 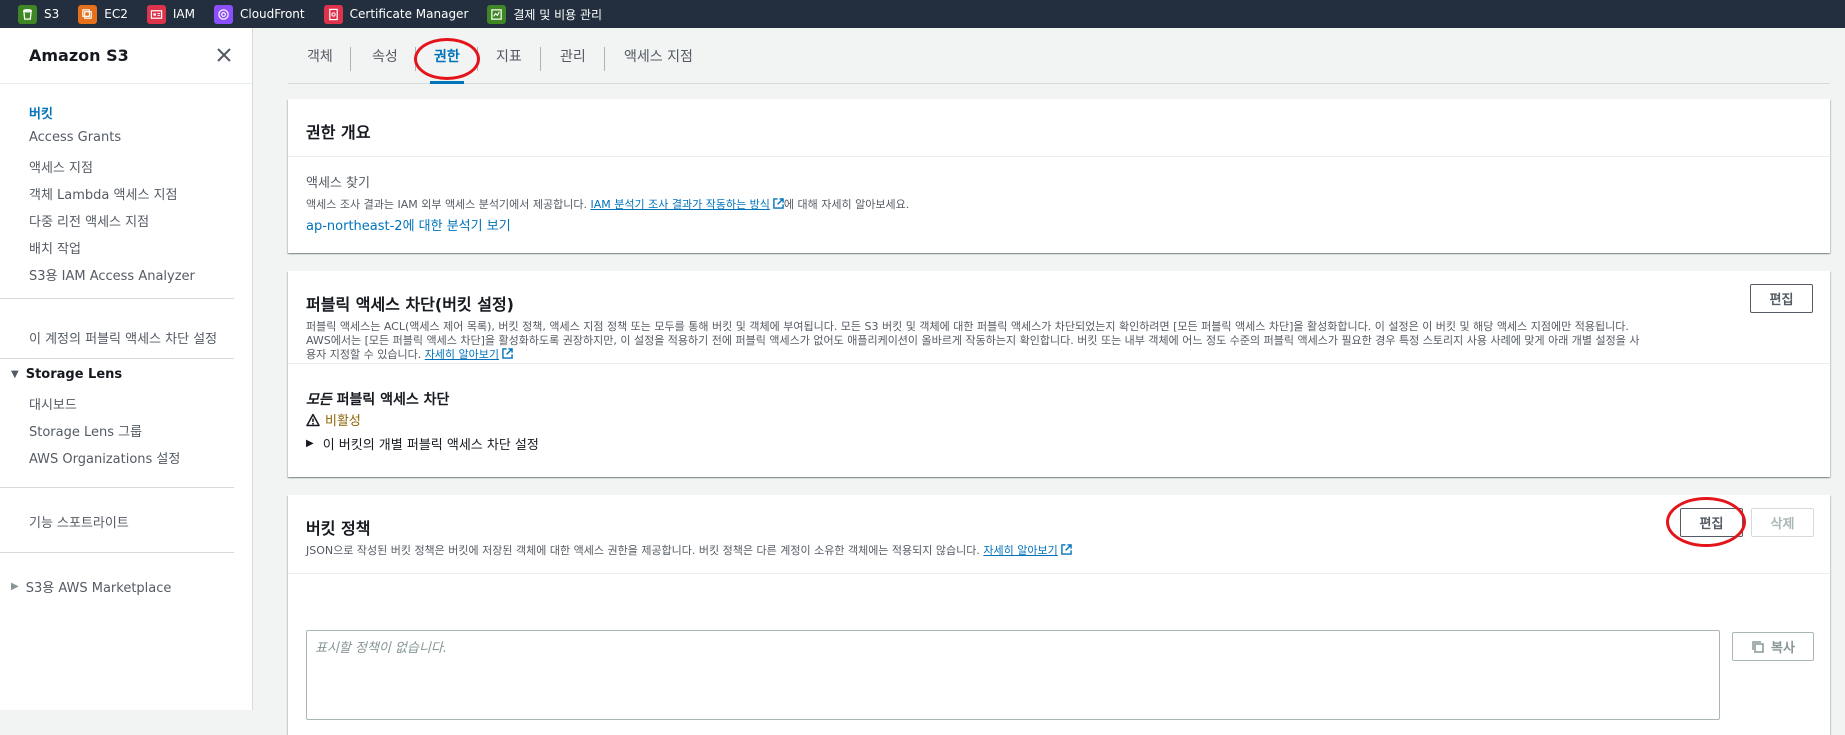 What do you see at coordinates (1013, 675) in the screenshot?
I see `policy-viewer: 표시할 정책이 없습니다.` at bounding box center [1013, 675].